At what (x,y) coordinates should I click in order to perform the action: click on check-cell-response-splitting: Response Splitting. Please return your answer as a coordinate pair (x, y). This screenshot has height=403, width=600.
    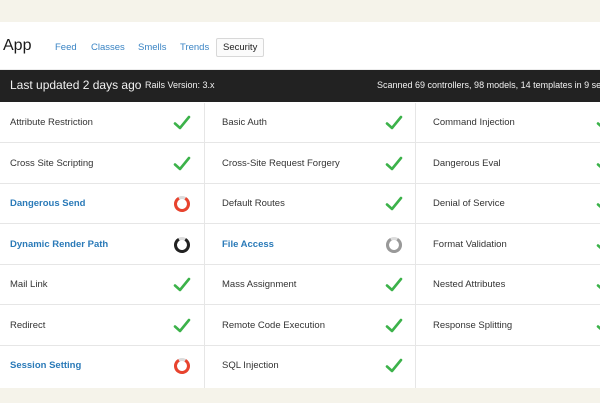
    Looking at the image, I should click on (511, 326).